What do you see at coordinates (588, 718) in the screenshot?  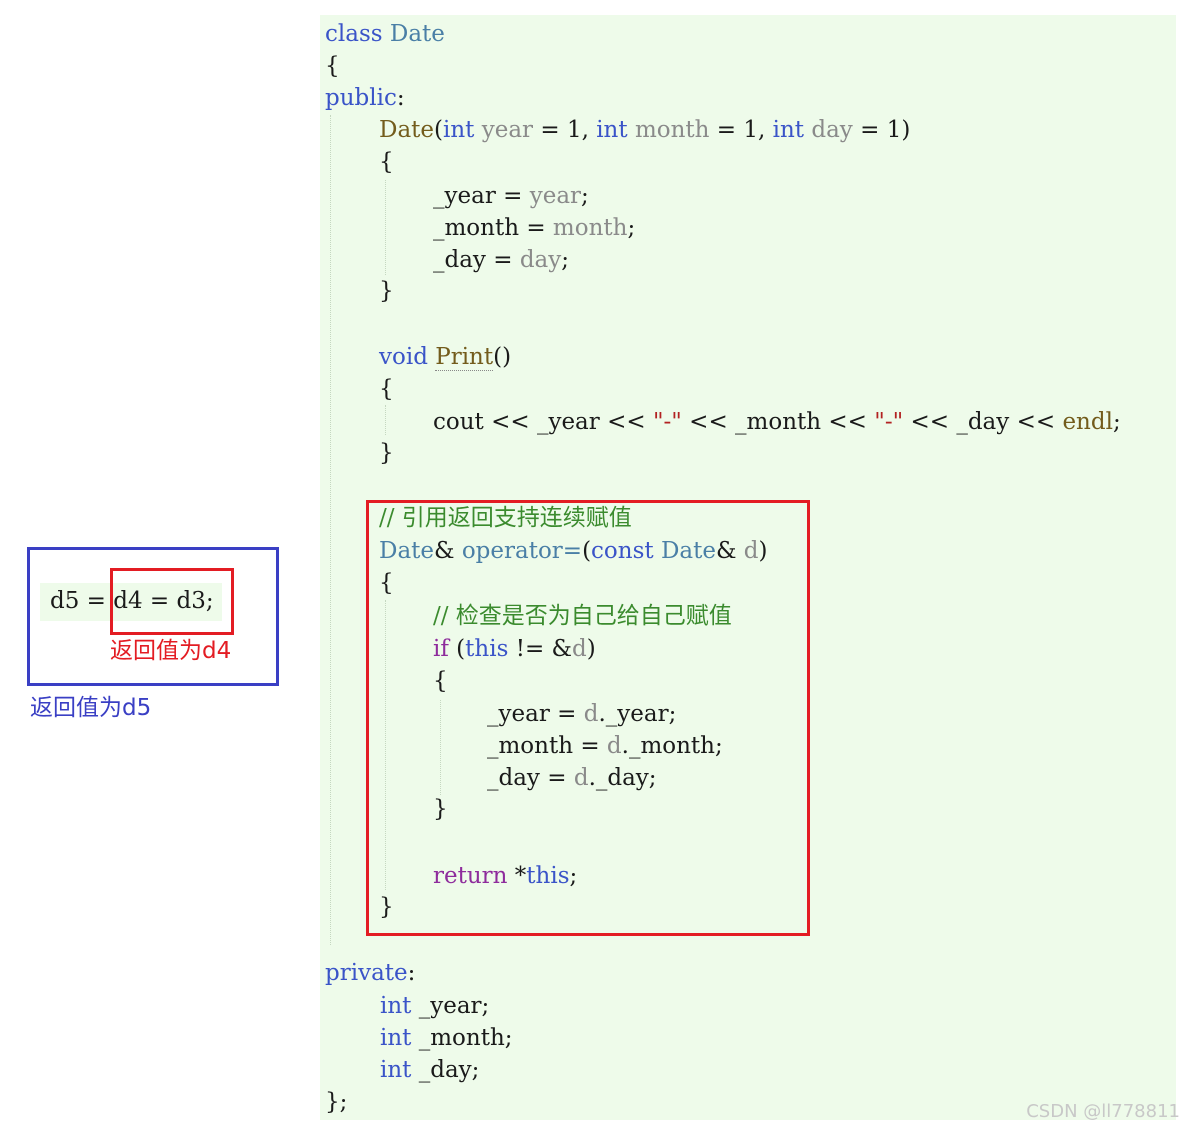 I see `operator-highlight-box` at bounding box center [588, 718].